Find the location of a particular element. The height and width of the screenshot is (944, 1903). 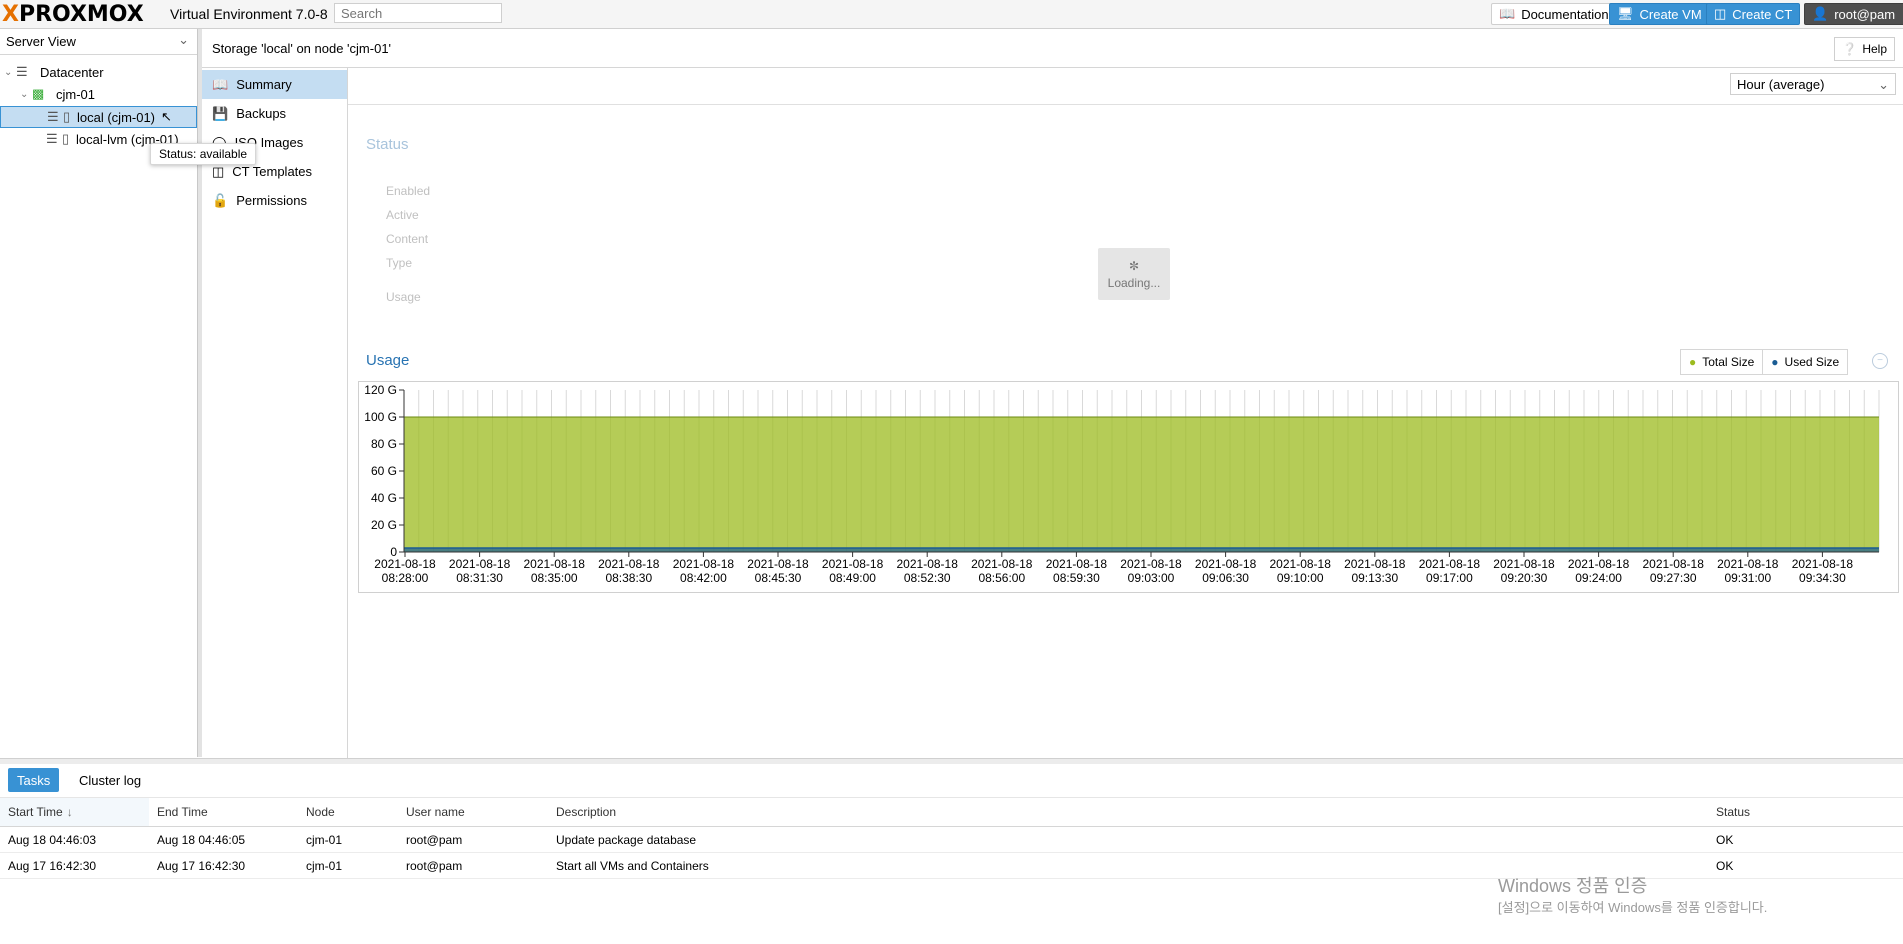

y-tick-label: 80 G is located at coordinates (384, 444).